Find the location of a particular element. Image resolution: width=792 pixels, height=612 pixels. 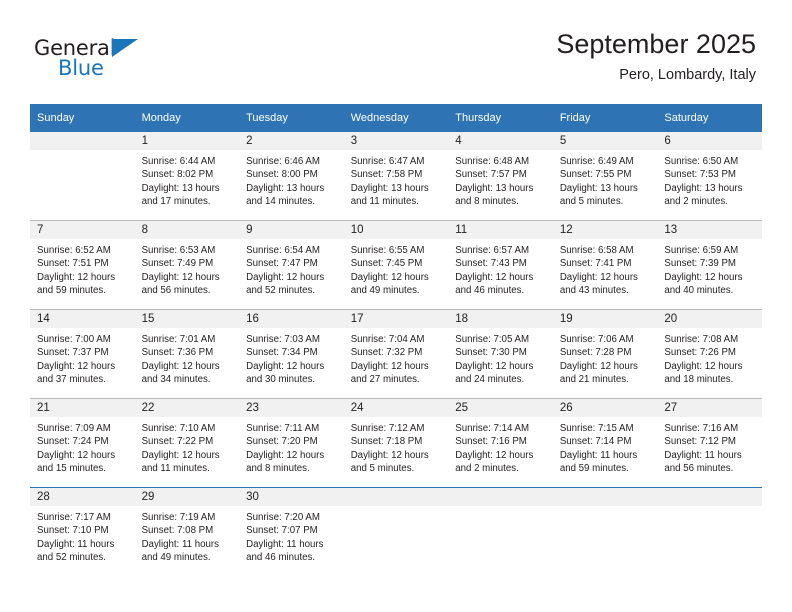

daylight-text-line2: and 5 minutes. is located at coordinates (382, 469).